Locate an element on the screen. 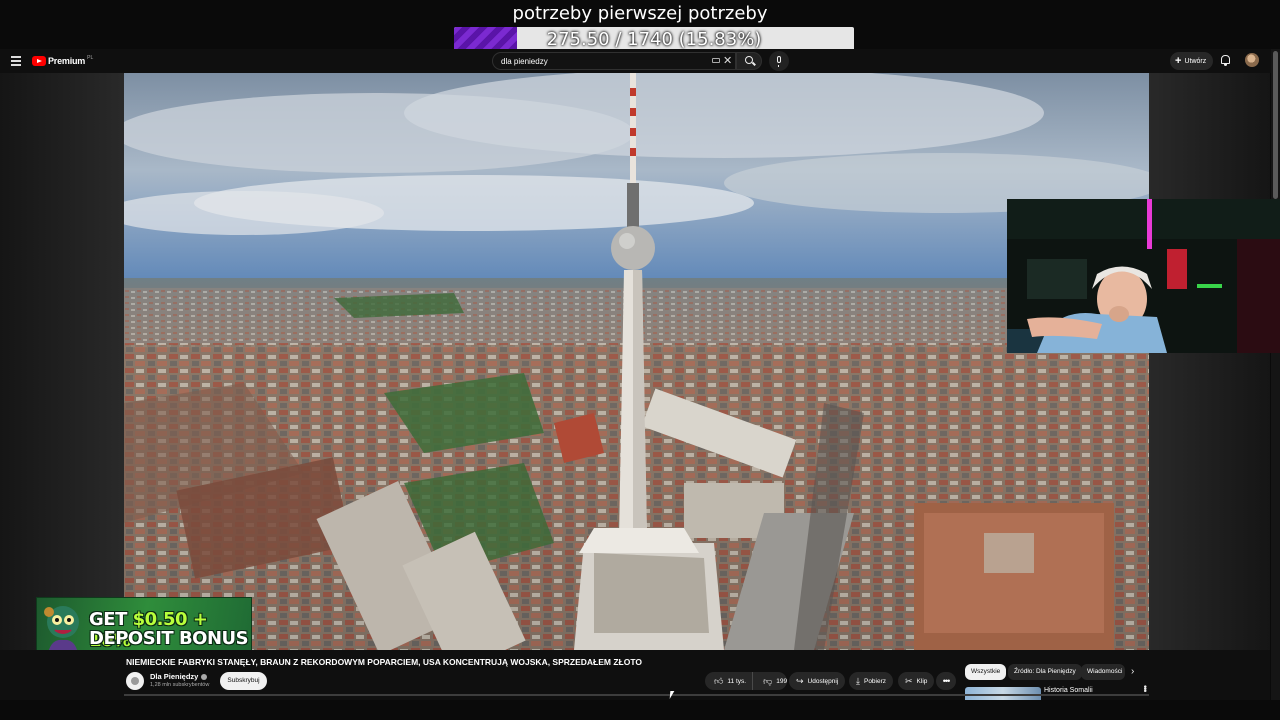  account-avatar is located at coordinates (1252, 60).